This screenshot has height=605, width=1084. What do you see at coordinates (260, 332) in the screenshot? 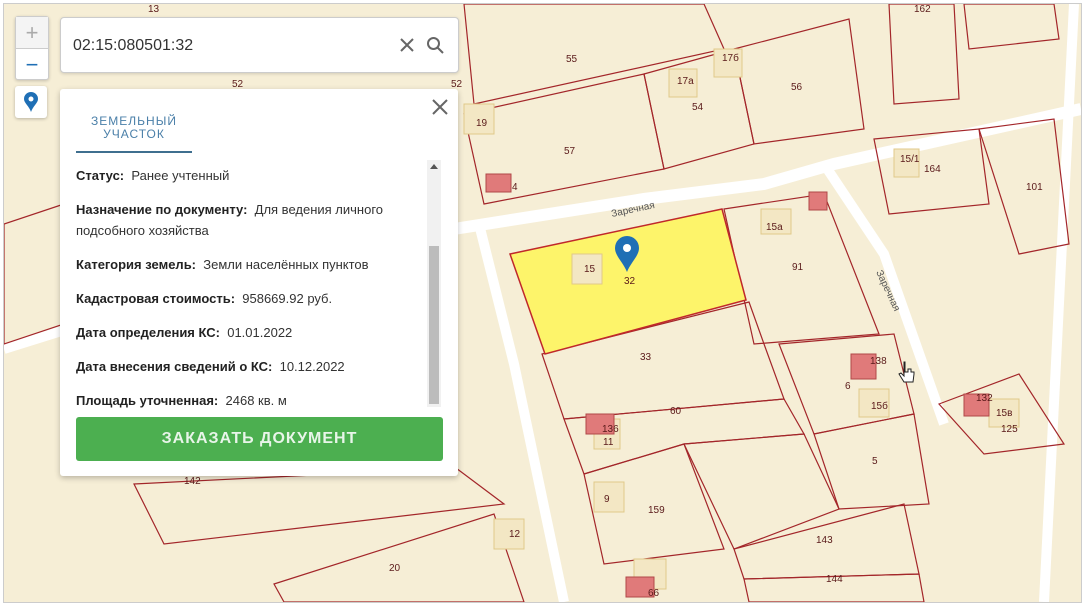
I see `field-value: 01.01.2022` at bounding box center [260, 332].